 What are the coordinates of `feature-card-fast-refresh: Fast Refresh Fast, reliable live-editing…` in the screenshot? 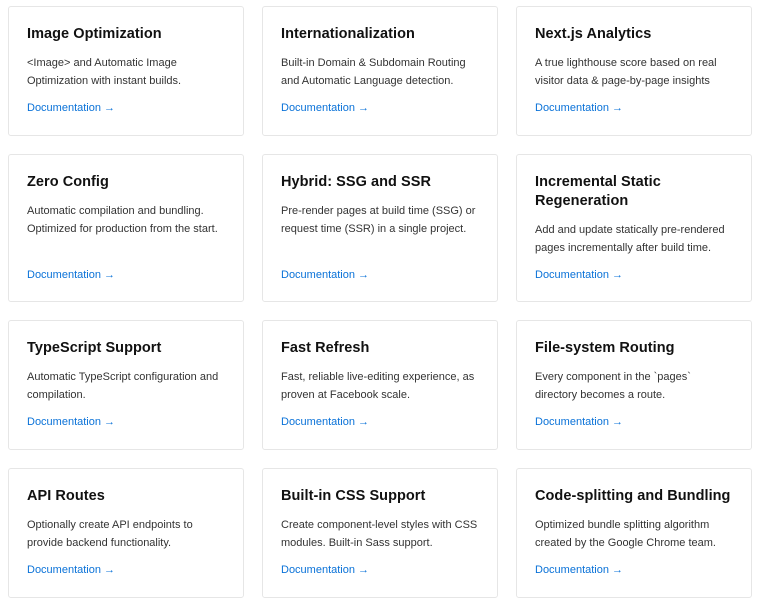 It's located at (380, 385).